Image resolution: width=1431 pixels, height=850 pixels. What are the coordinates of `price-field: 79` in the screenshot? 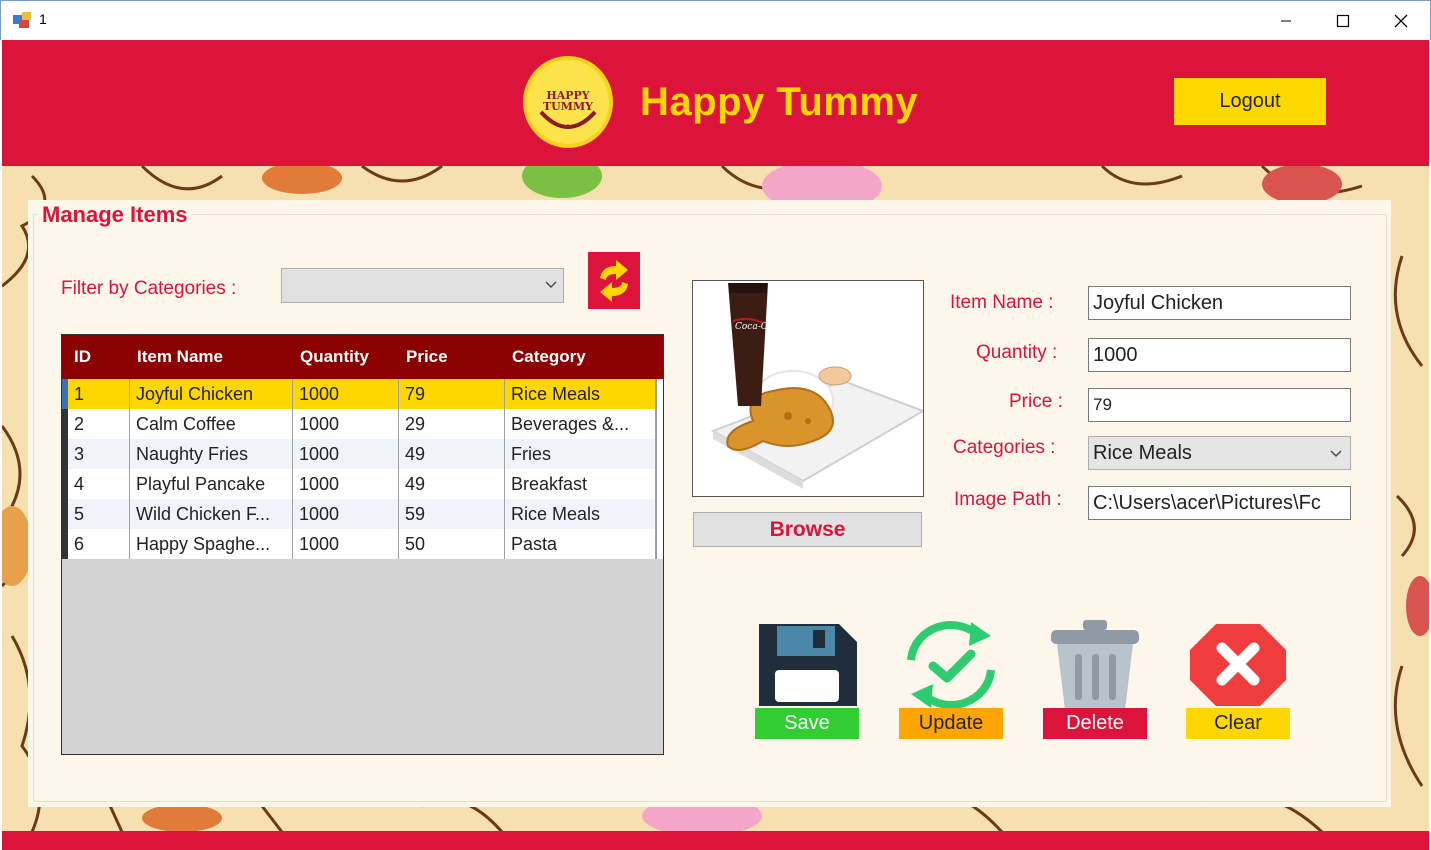 It's located at (1219, 405).